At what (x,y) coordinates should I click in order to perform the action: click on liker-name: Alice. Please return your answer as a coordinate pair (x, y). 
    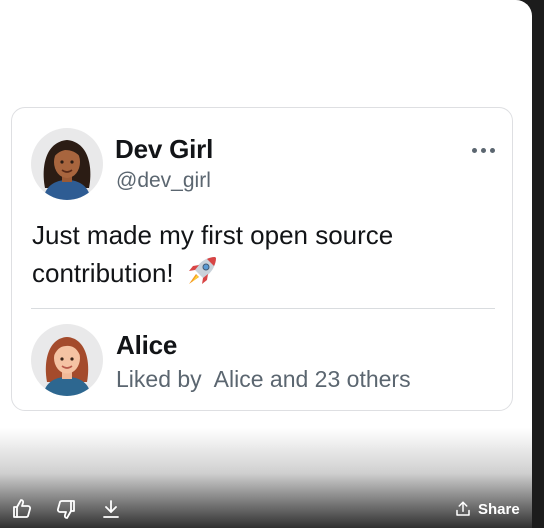
    Looking at the image, I should click on (146, 345).